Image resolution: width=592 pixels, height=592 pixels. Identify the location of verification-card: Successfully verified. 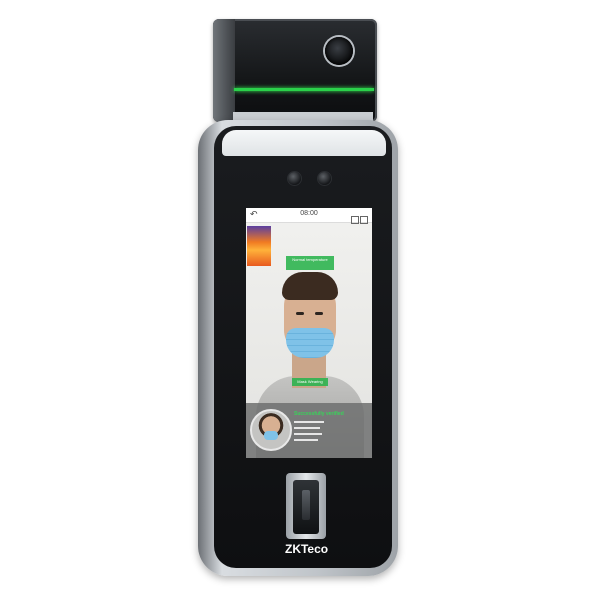
(309, 430).